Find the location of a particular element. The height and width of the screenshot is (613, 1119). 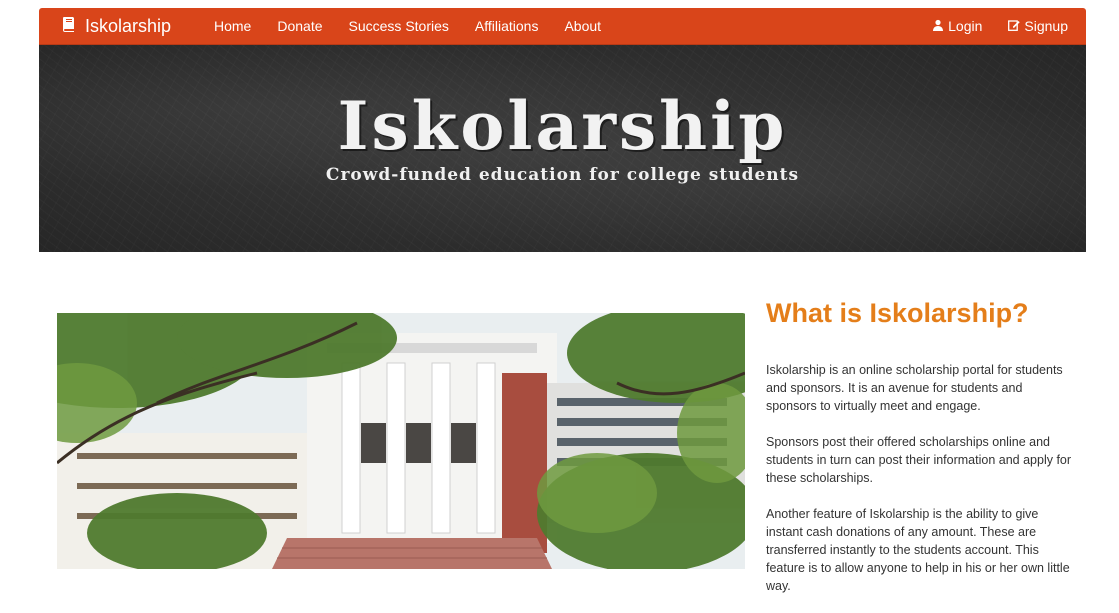

signup-link: Signup is located at coordinates (1038, 26).